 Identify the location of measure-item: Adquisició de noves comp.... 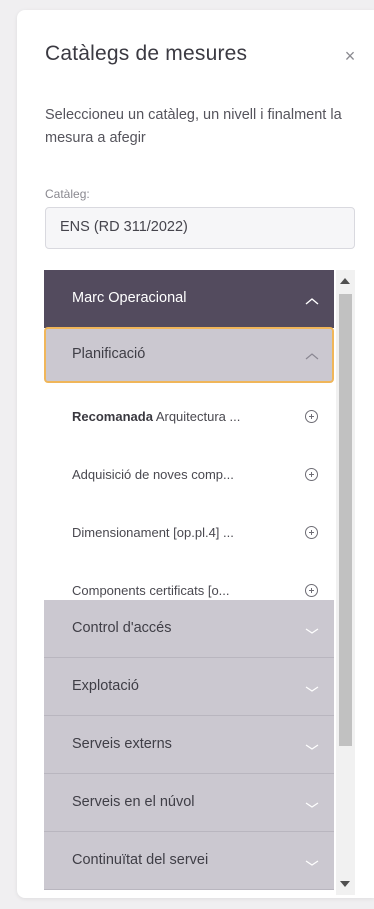
(189, 475).